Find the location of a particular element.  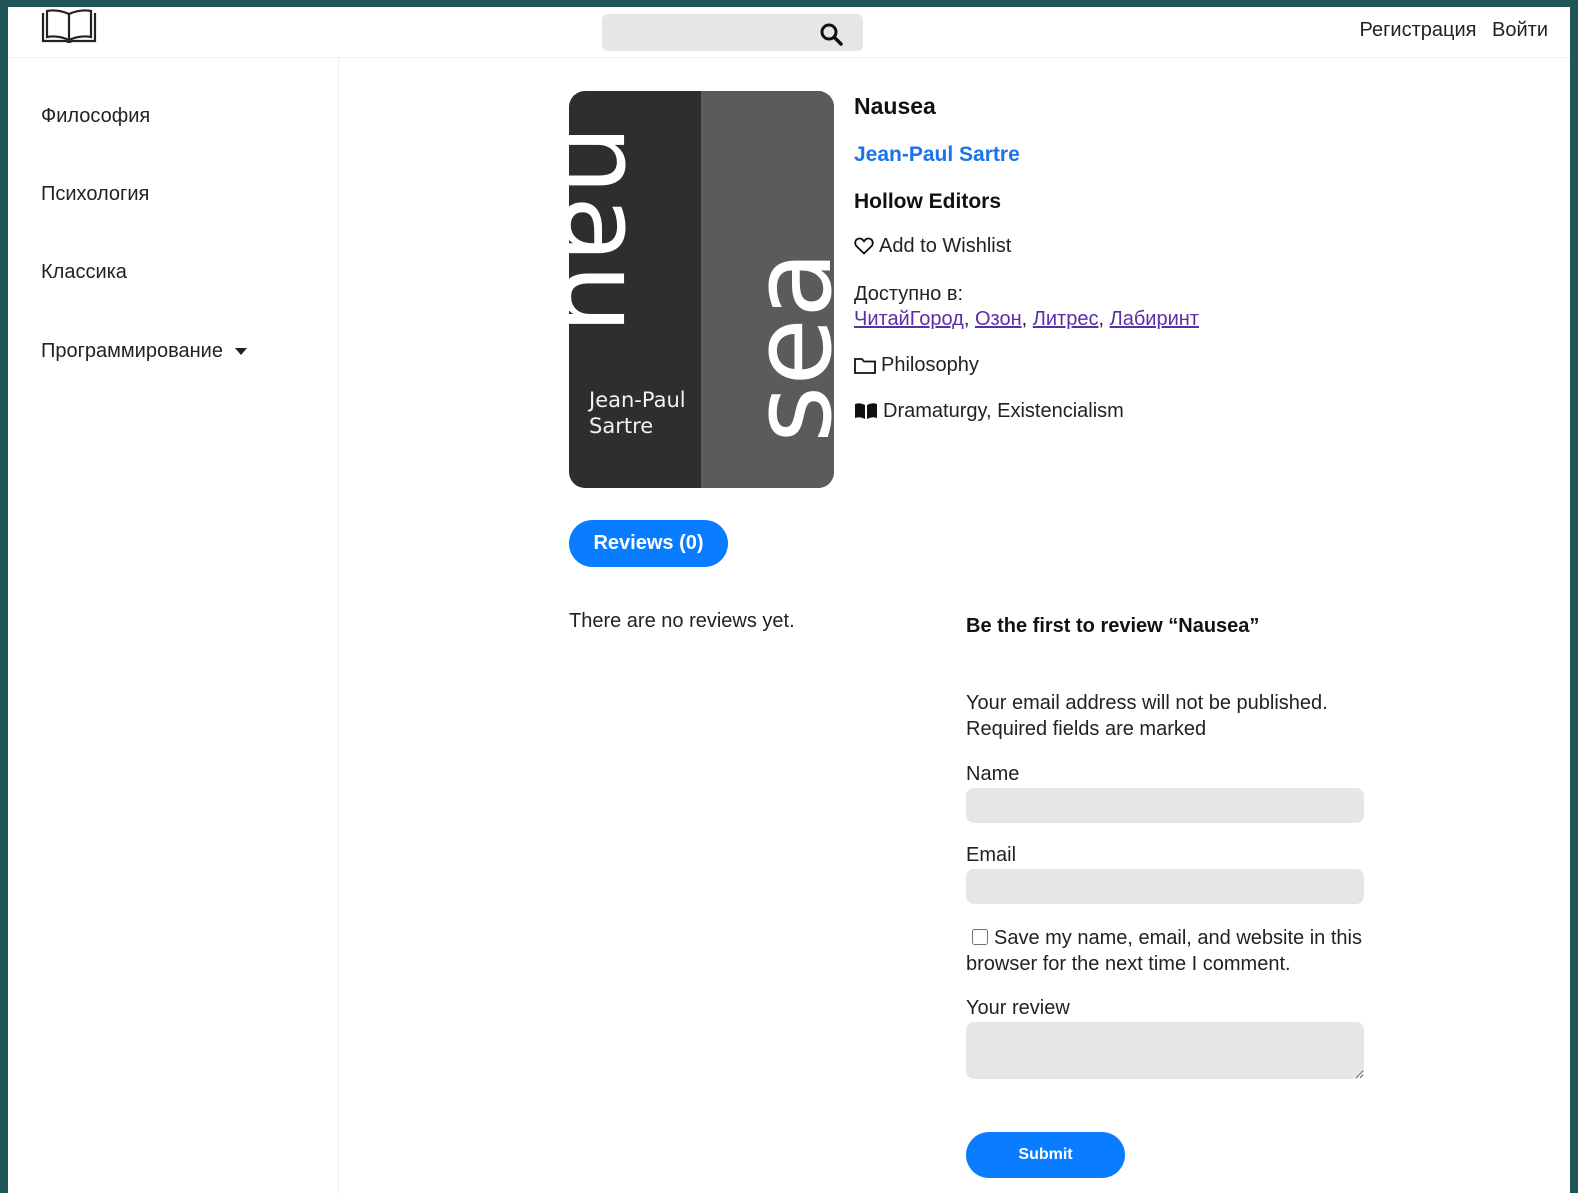

genres-label: Dramaturgy, Existencialism is located at coordinates (1003, 411).